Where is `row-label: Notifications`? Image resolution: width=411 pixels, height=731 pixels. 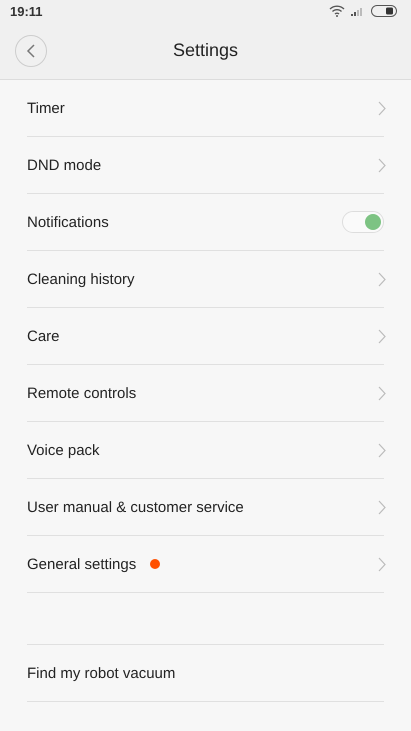
row-label: Notifications is located at coordinates (68, 222).